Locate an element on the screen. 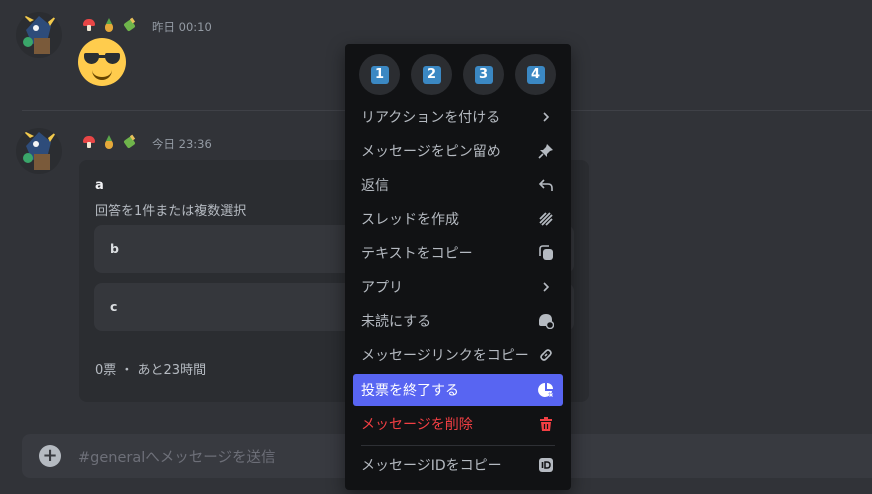  menu-item-pin-message: メッセージをピン留め is located at coordinates (458, 151).